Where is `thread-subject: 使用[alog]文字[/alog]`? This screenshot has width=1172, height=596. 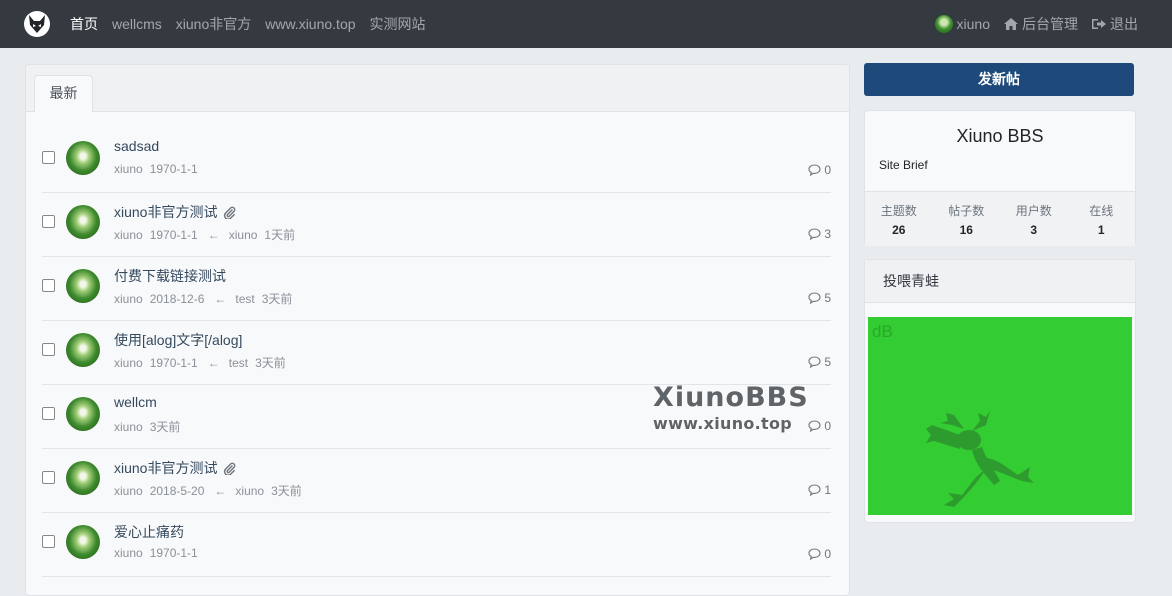
thread-subject: 使用[alog]文字[/alog] is located at coordinates (178, 340).